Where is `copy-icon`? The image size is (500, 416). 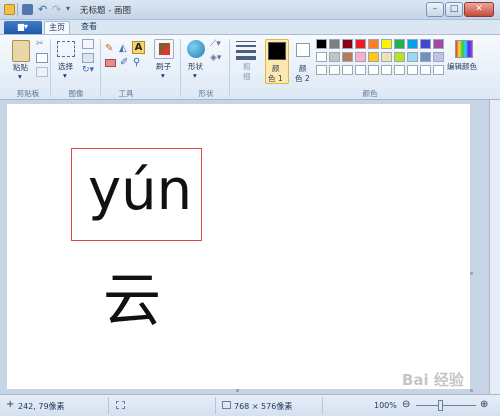 copy-icon is located at coordinates (42, 58).